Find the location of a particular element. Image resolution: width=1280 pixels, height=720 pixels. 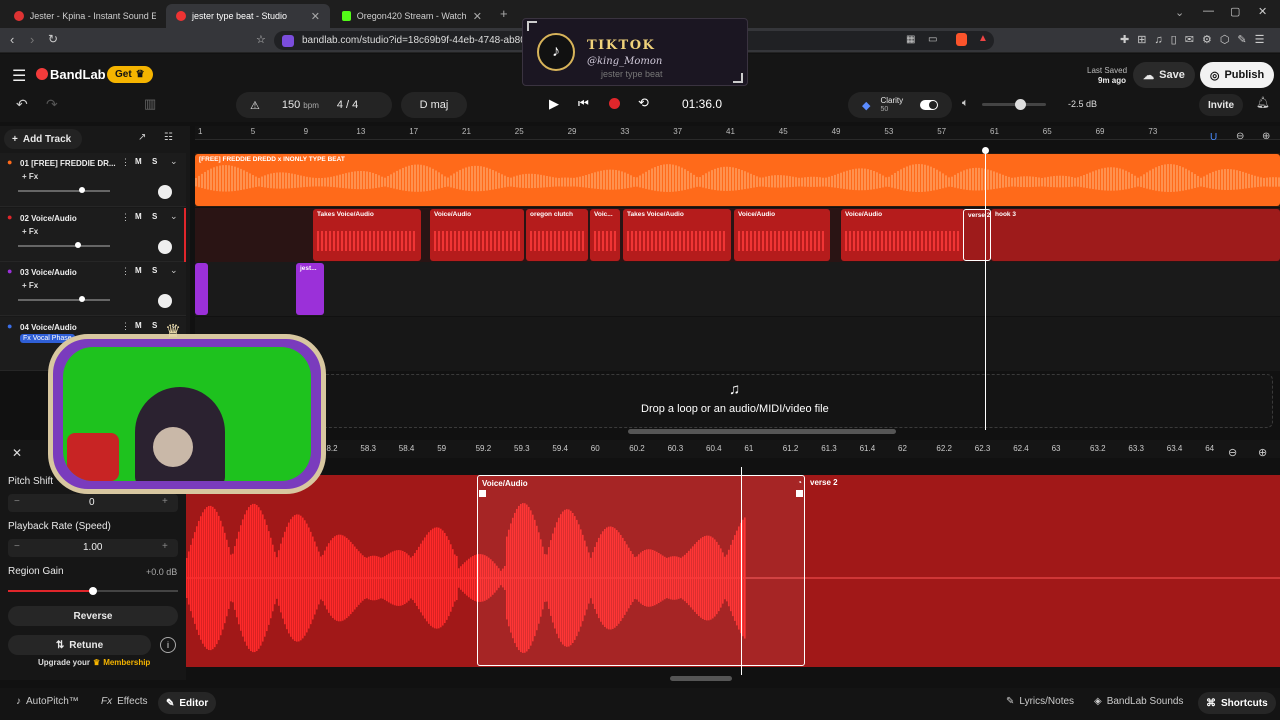

loop-region-icon: ◔ is located at coordinates (799, 482).